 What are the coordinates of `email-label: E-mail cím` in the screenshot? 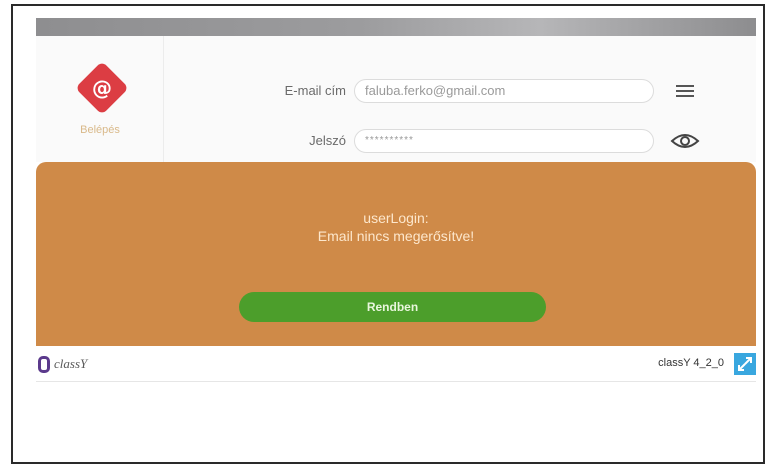 It's located at (315, 90).